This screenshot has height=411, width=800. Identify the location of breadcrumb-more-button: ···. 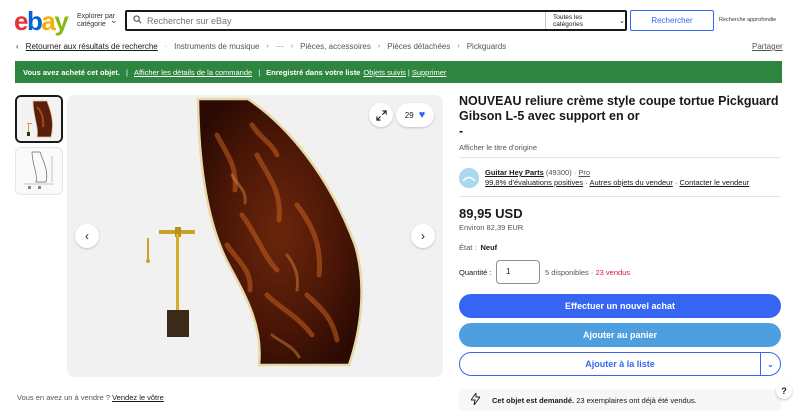
(280, 46).